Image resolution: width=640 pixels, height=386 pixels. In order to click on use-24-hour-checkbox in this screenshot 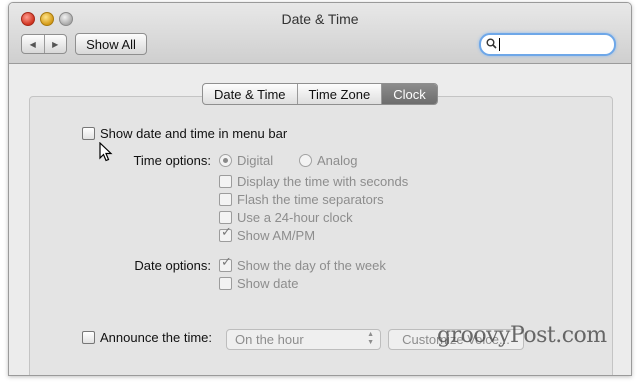, I will do `click(225, 217)`.